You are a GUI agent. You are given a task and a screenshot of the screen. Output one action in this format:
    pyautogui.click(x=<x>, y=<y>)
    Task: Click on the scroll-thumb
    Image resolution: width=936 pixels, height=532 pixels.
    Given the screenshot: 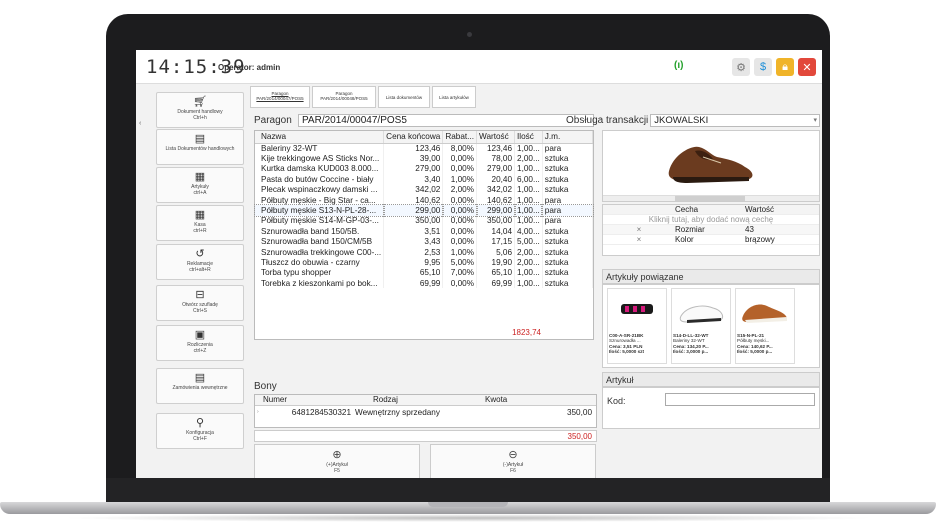 What is the action you would take?
    pyautogui.click(x=710, y=198)
    